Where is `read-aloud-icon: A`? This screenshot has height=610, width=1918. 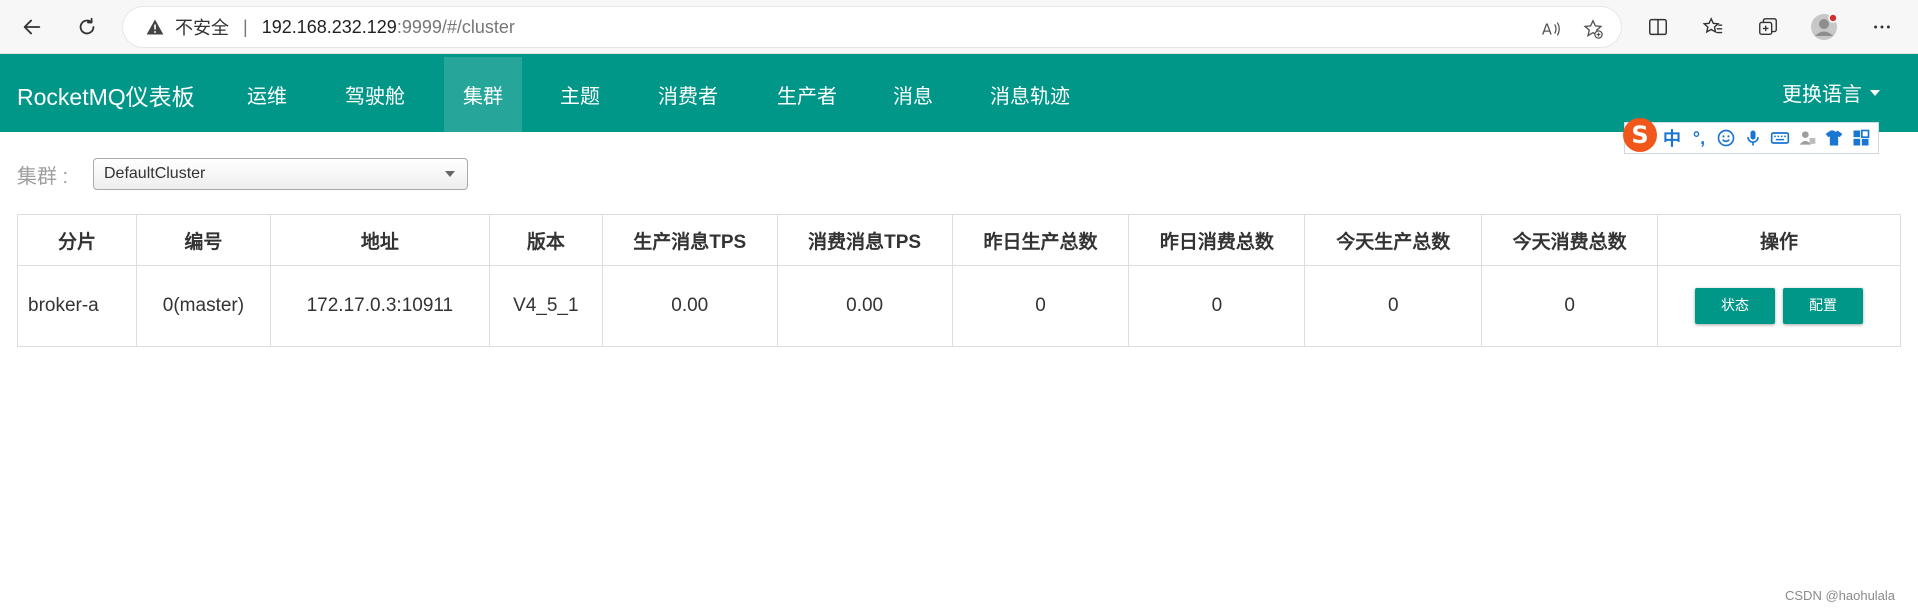
read-aloud-icon: A is located at coordinates (1551, 29).